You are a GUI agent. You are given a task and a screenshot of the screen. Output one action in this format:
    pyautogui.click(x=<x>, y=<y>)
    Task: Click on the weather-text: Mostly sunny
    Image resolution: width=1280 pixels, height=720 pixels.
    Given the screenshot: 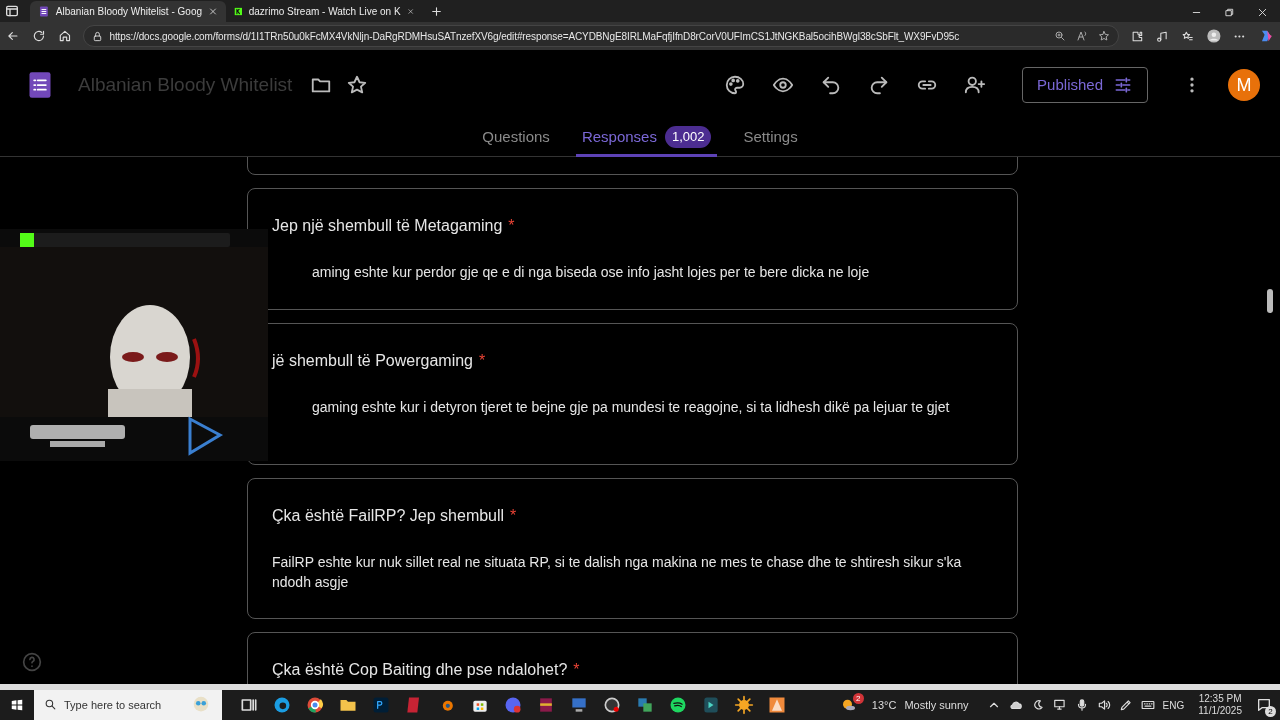 What is the action you would take?
    pyautogui.click(x=936, y=705)
    